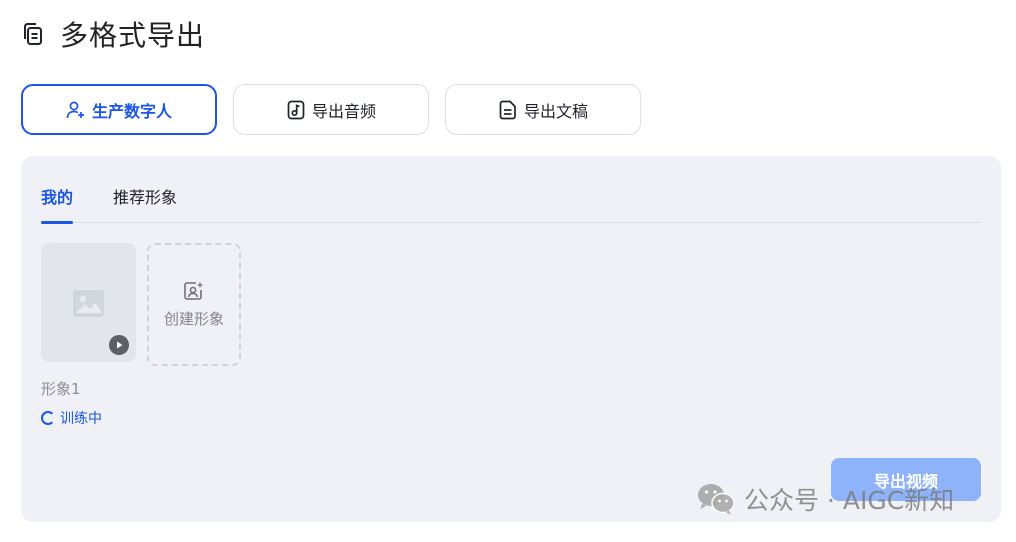 This screenshot has height=542, width=1016. I want to click on training-status: 训练中, so click(71, 418).